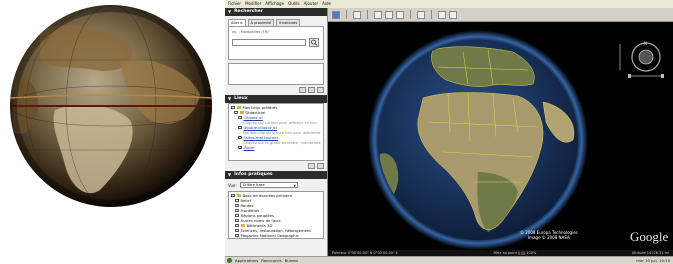  I want to click on menu-tools: Outils, so click(294, 4).